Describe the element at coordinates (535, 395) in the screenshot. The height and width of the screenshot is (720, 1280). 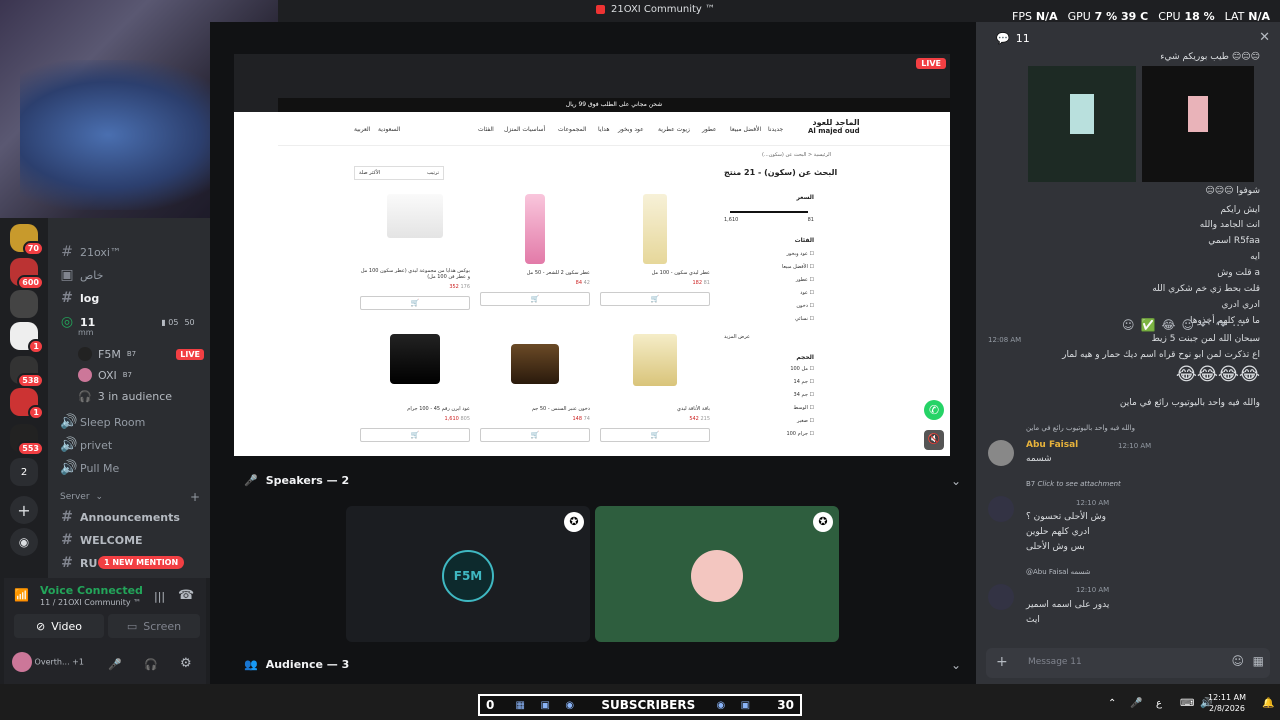
I see `product-card: دخون عنبر السنس - 50 جم 148 74 🛒` at that location.